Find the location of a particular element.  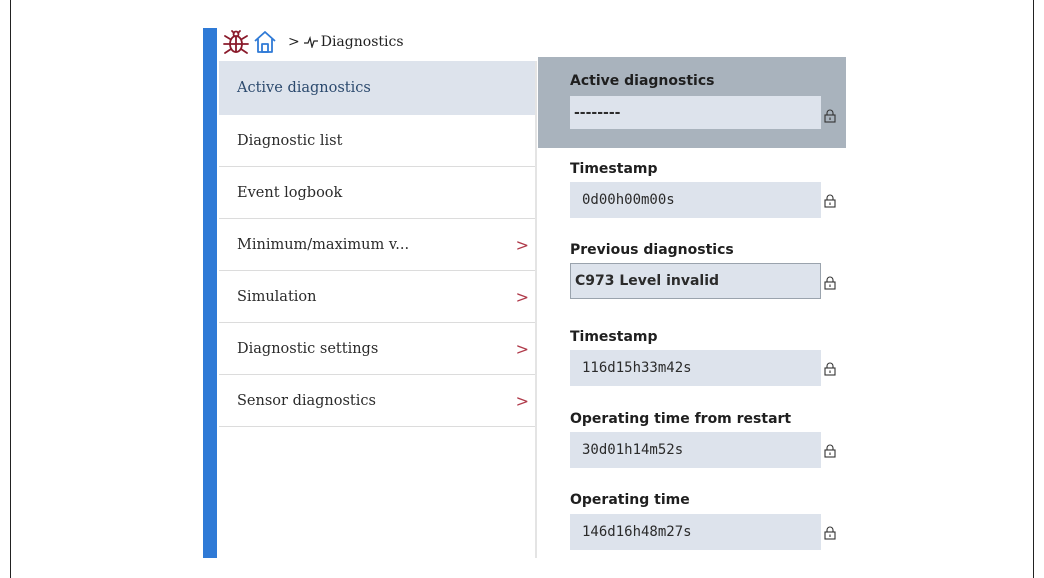

pulse-icon is located at coordinates (310, 42).